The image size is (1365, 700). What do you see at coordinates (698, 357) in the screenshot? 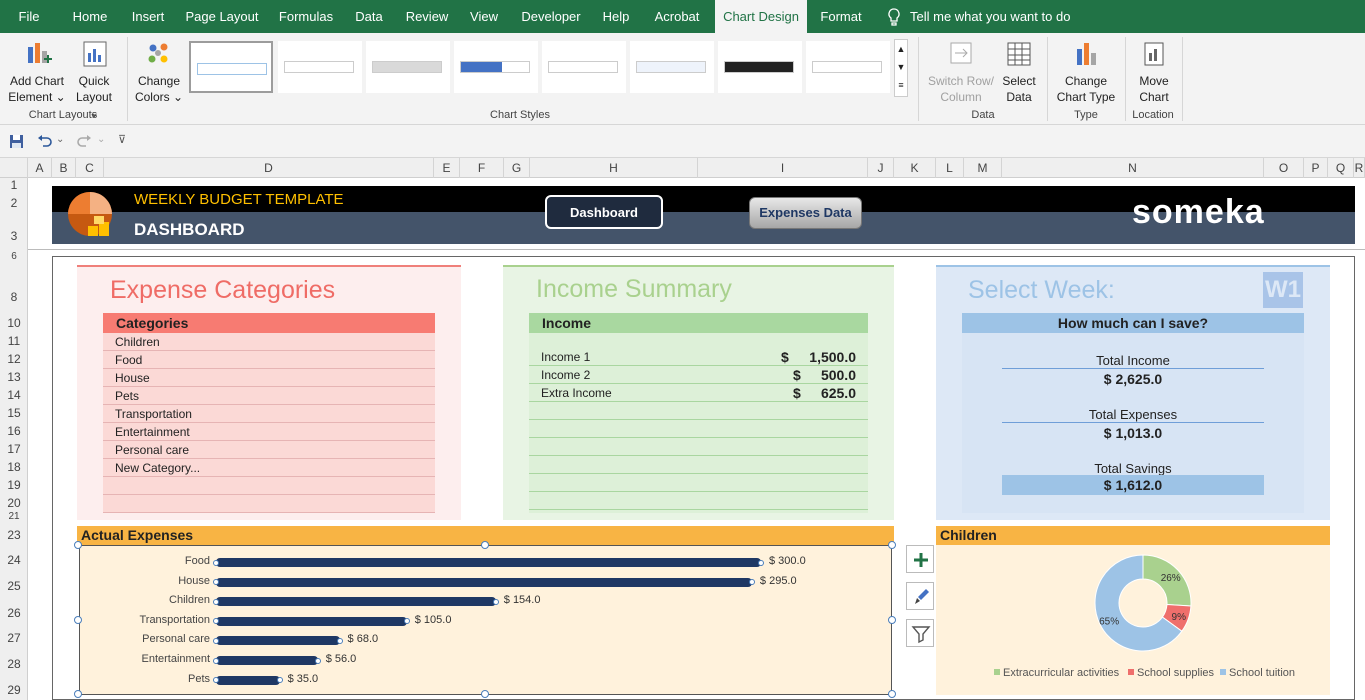
I see `income-row: Income 1 $1,500.0` at bounding box center [698, 357].